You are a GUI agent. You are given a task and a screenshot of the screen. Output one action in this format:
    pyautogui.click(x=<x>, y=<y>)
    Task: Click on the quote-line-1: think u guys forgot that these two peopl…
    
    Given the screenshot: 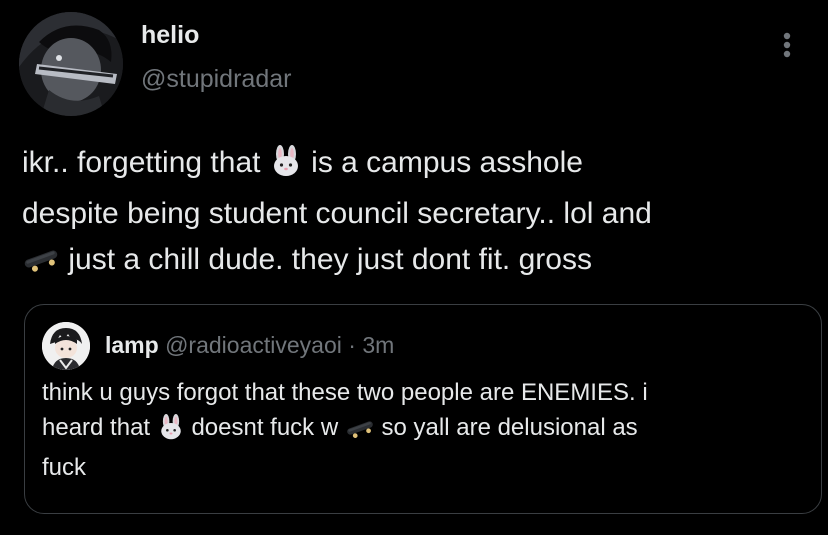 What is the action you would take?
    pyautogui.click(x=345, y=392)
    